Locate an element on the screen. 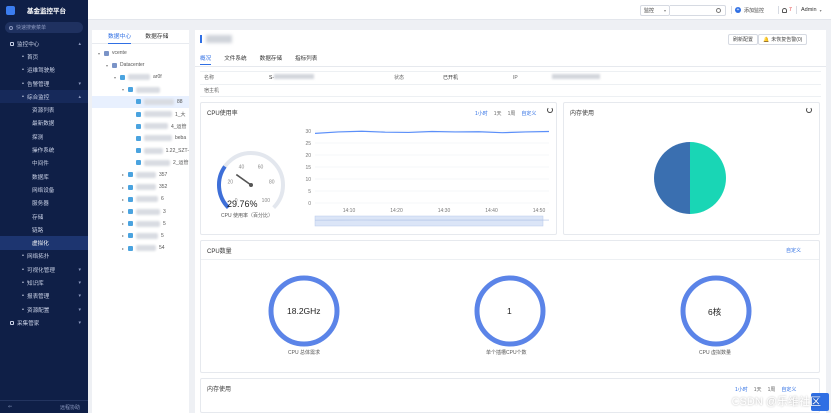 This screenshot has height=413, width=831. gauge-needle is located at coordinates (243, 179).